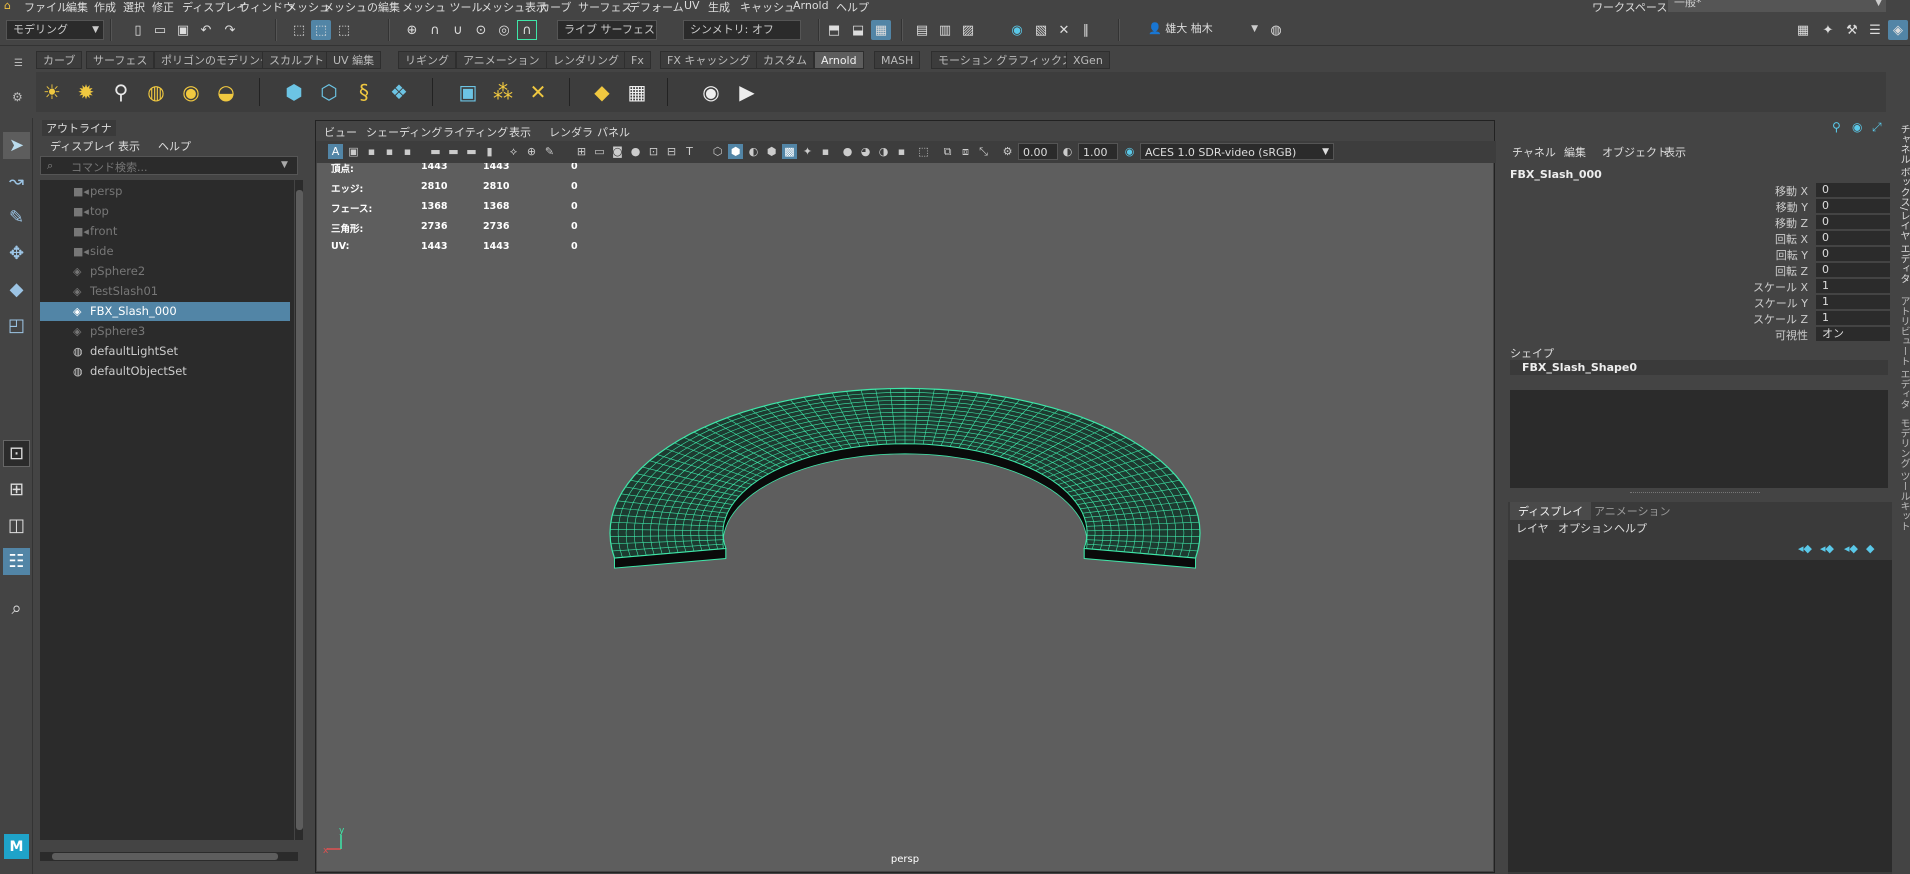 This screenshot has width=1910, height=874. I want to click on outliner-item-psphere3: ◈ pSphere3, so click(165, 331).